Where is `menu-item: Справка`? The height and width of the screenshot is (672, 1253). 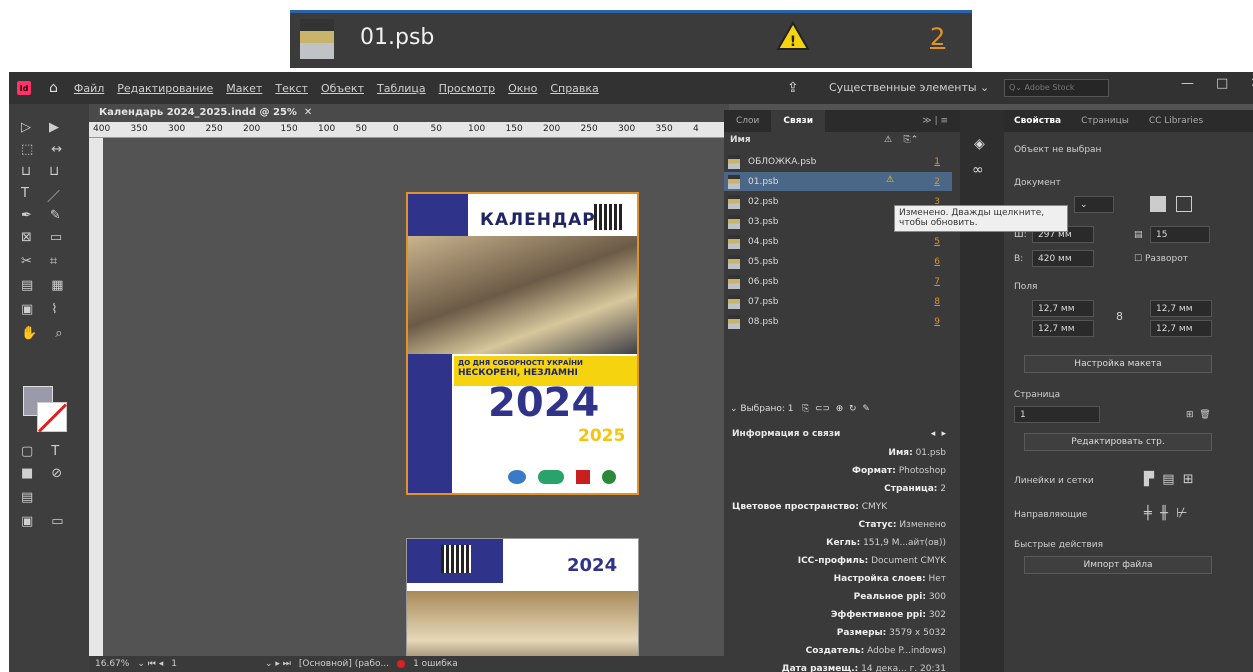
menu-item: Справка is located at coordinates (574, 88).